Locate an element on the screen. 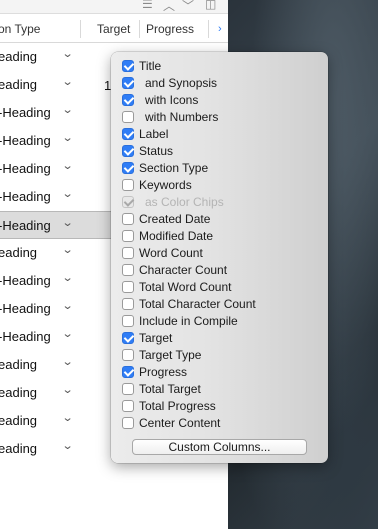 The height and width of the screenshot is (529, 378). menu-item-label: and Synopsis is located at coordinates (181, 83).